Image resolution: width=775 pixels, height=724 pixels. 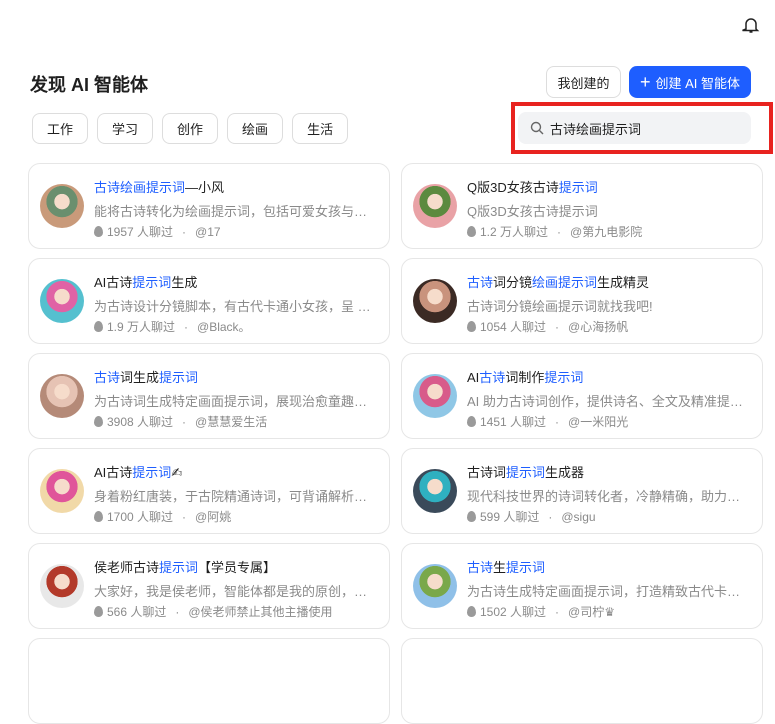 I want to click on tab-create: 创作, so click(x=190, y=128).